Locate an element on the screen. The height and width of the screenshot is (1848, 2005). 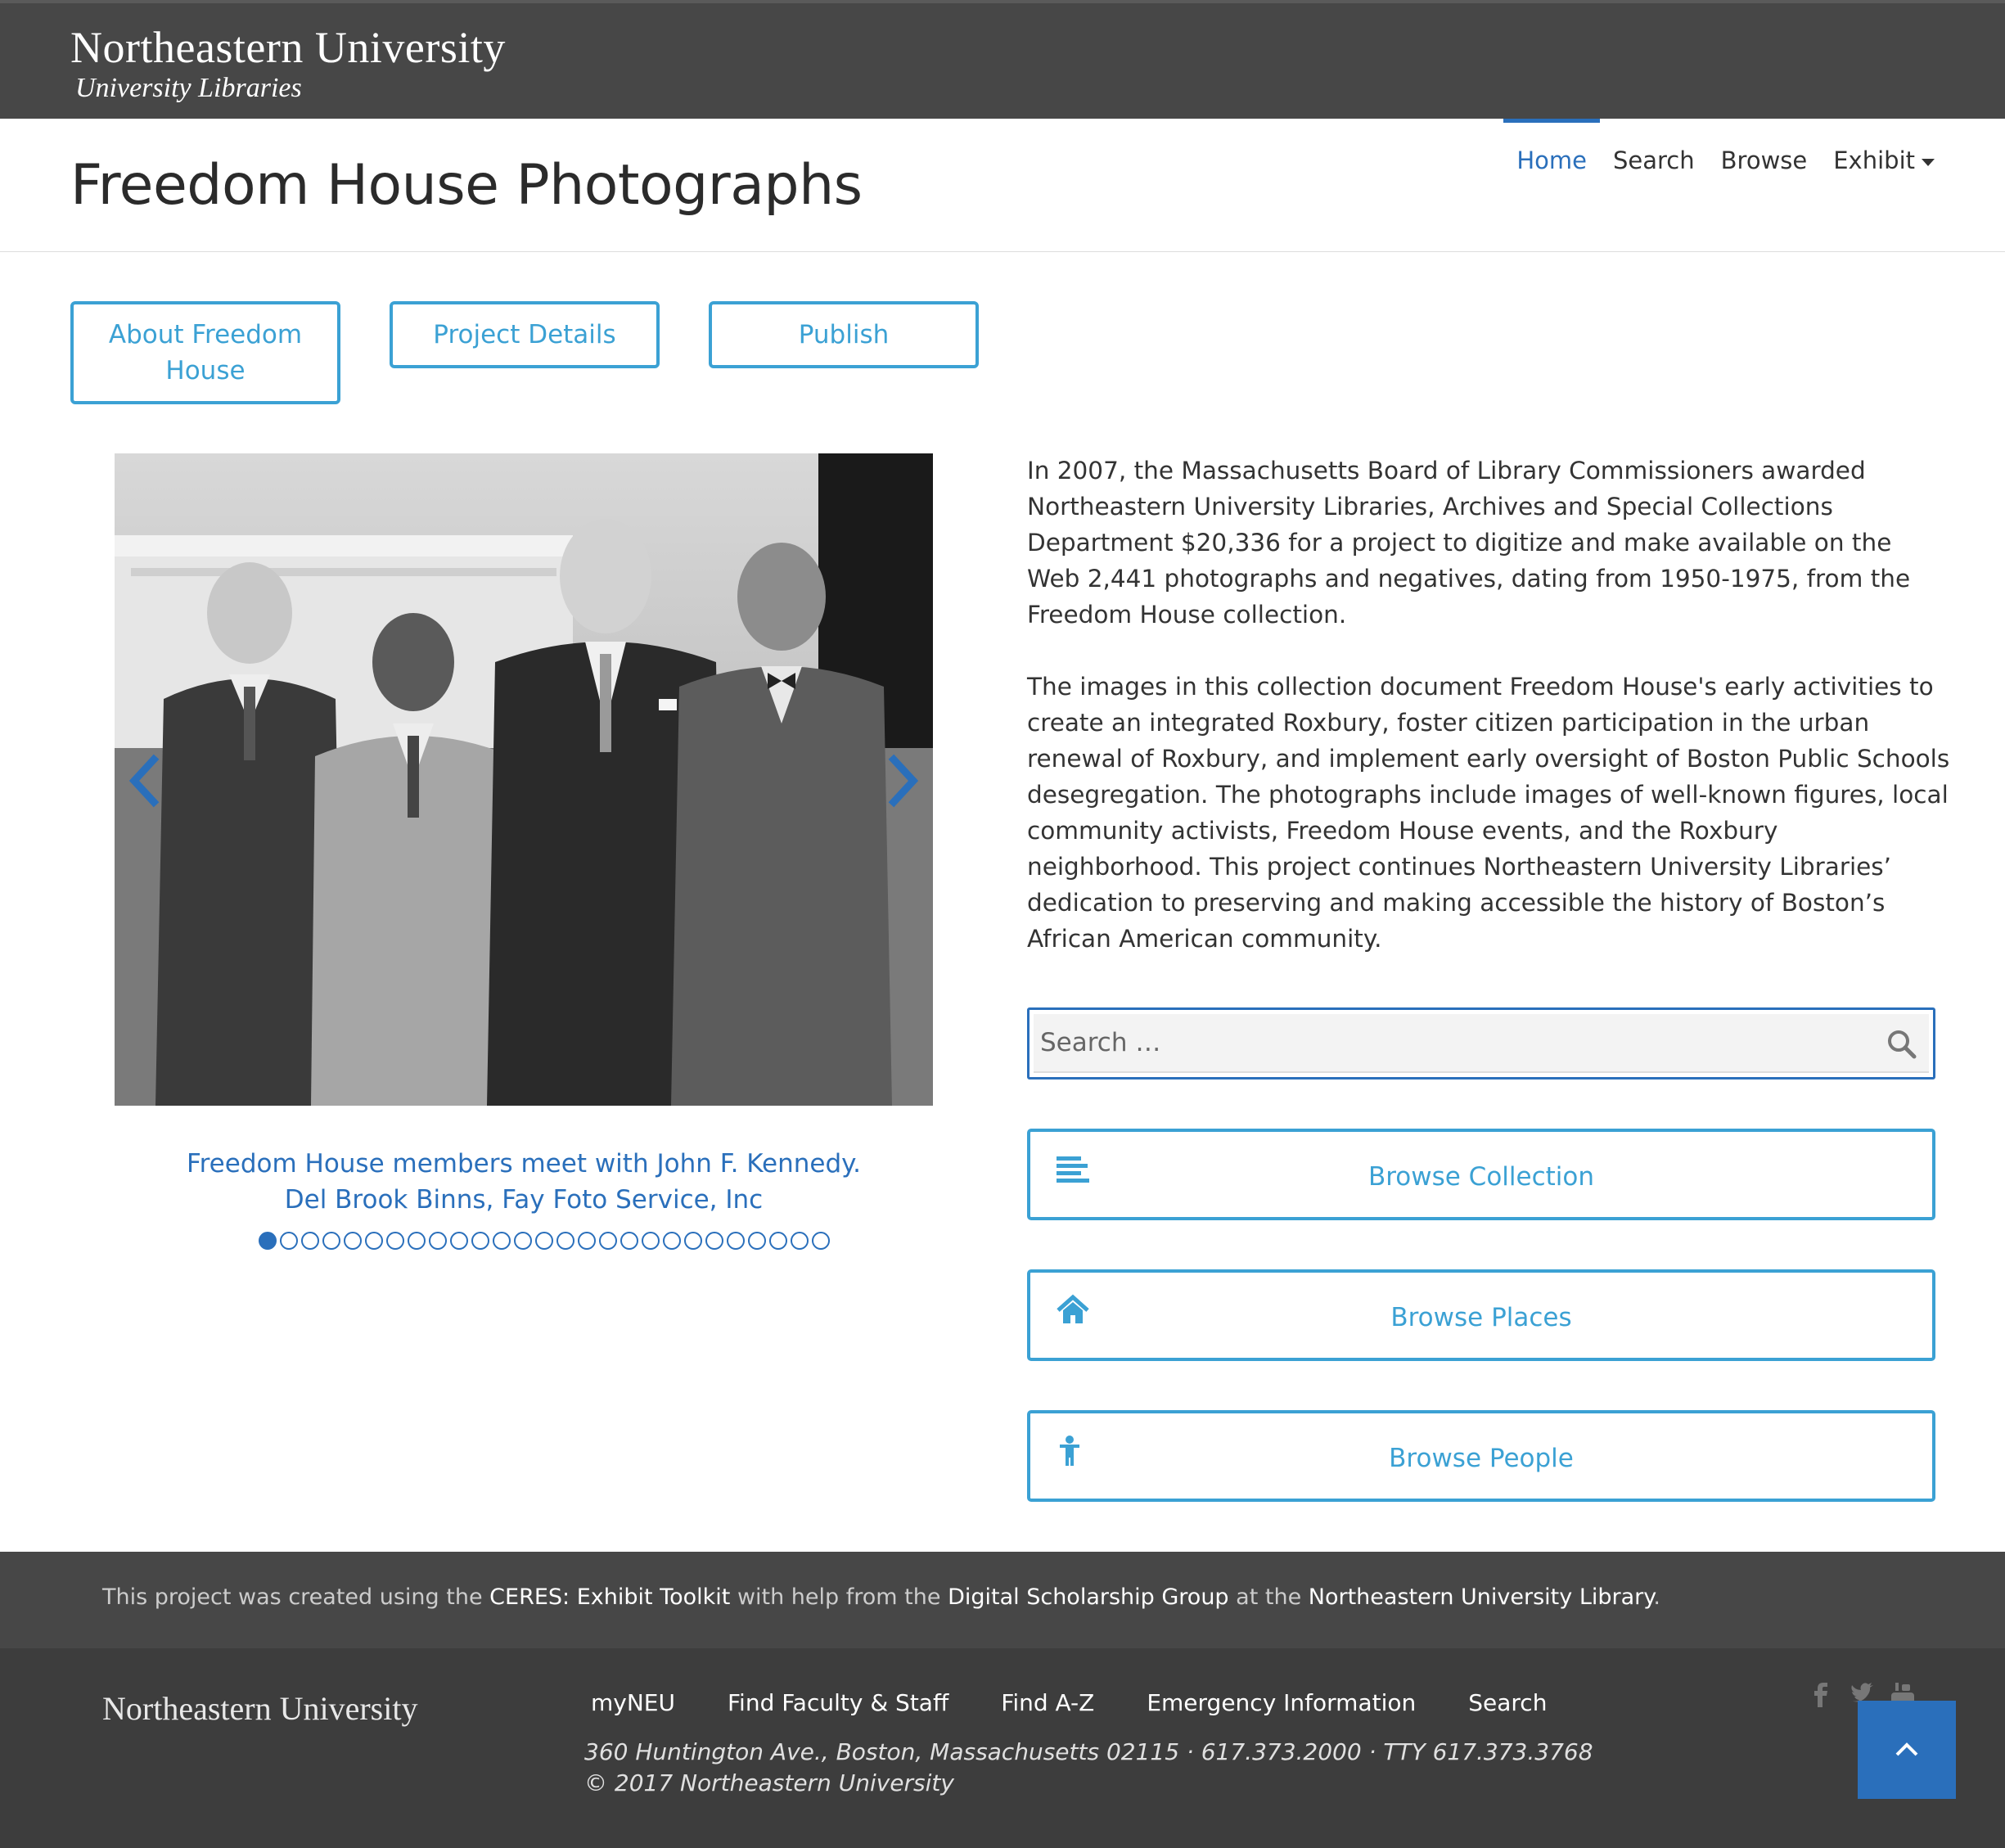
nav-search: Search is located at coordinates (1654, 185).